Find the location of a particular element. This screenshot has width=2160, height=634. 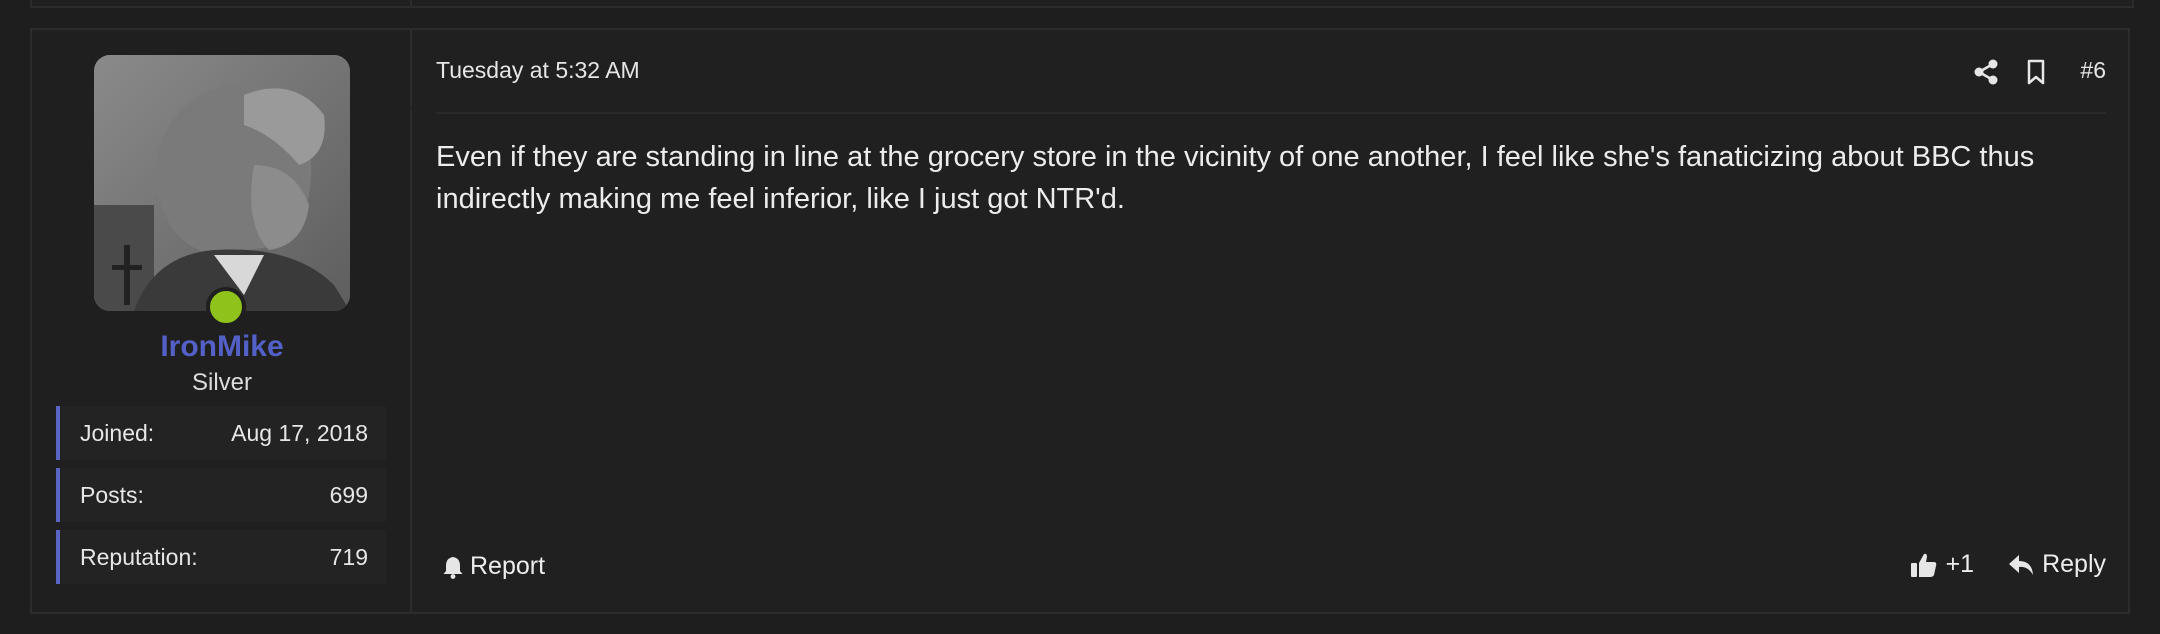

stat-label: Joined: is located at coordinates (117, 433).